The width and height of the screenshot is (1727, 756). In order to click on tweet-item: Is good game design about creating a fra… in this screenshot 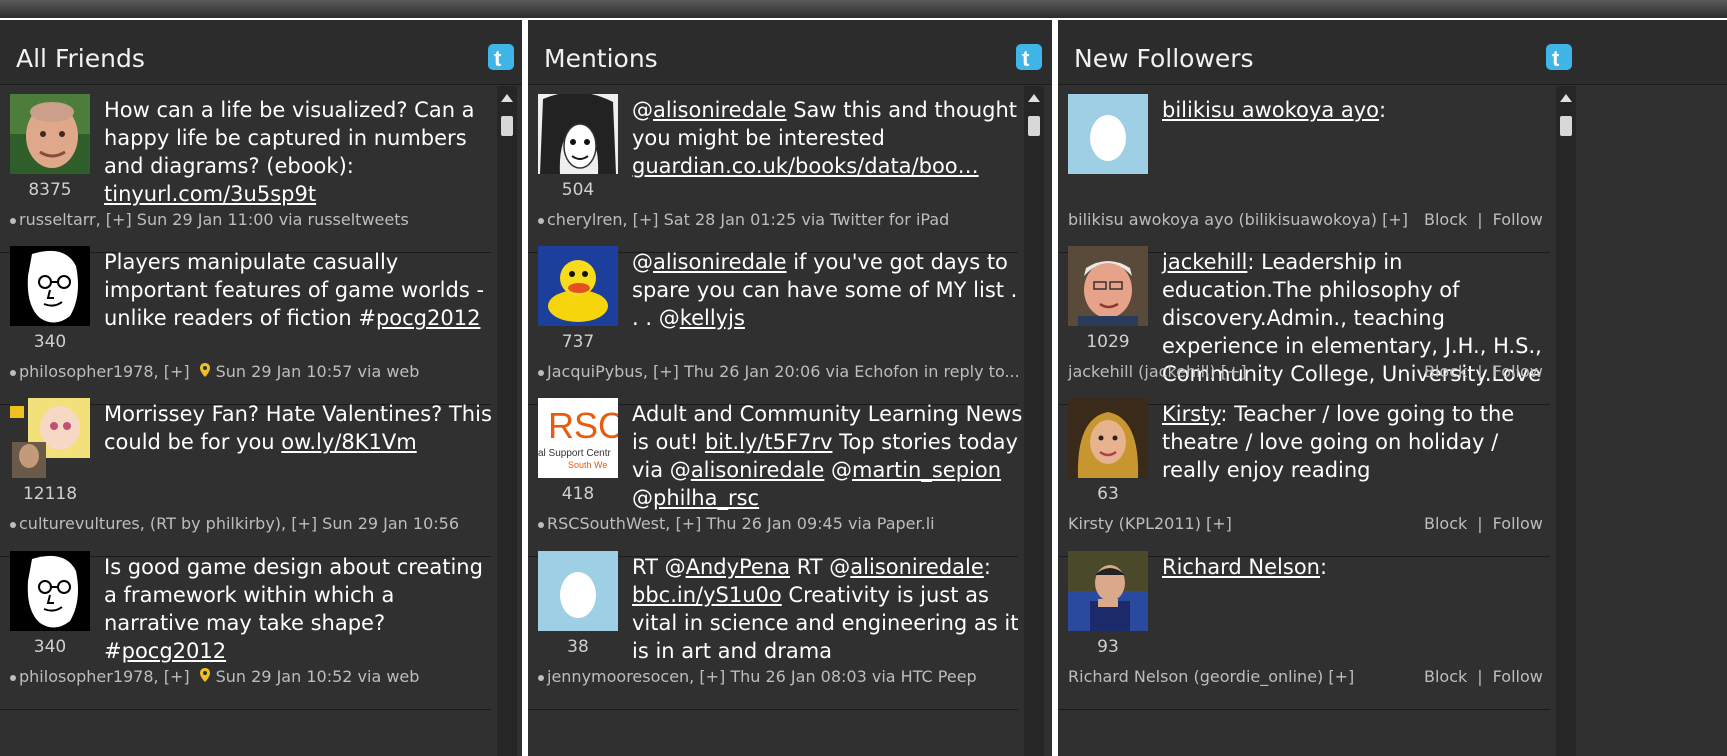, I will do `click(245, 626)`.